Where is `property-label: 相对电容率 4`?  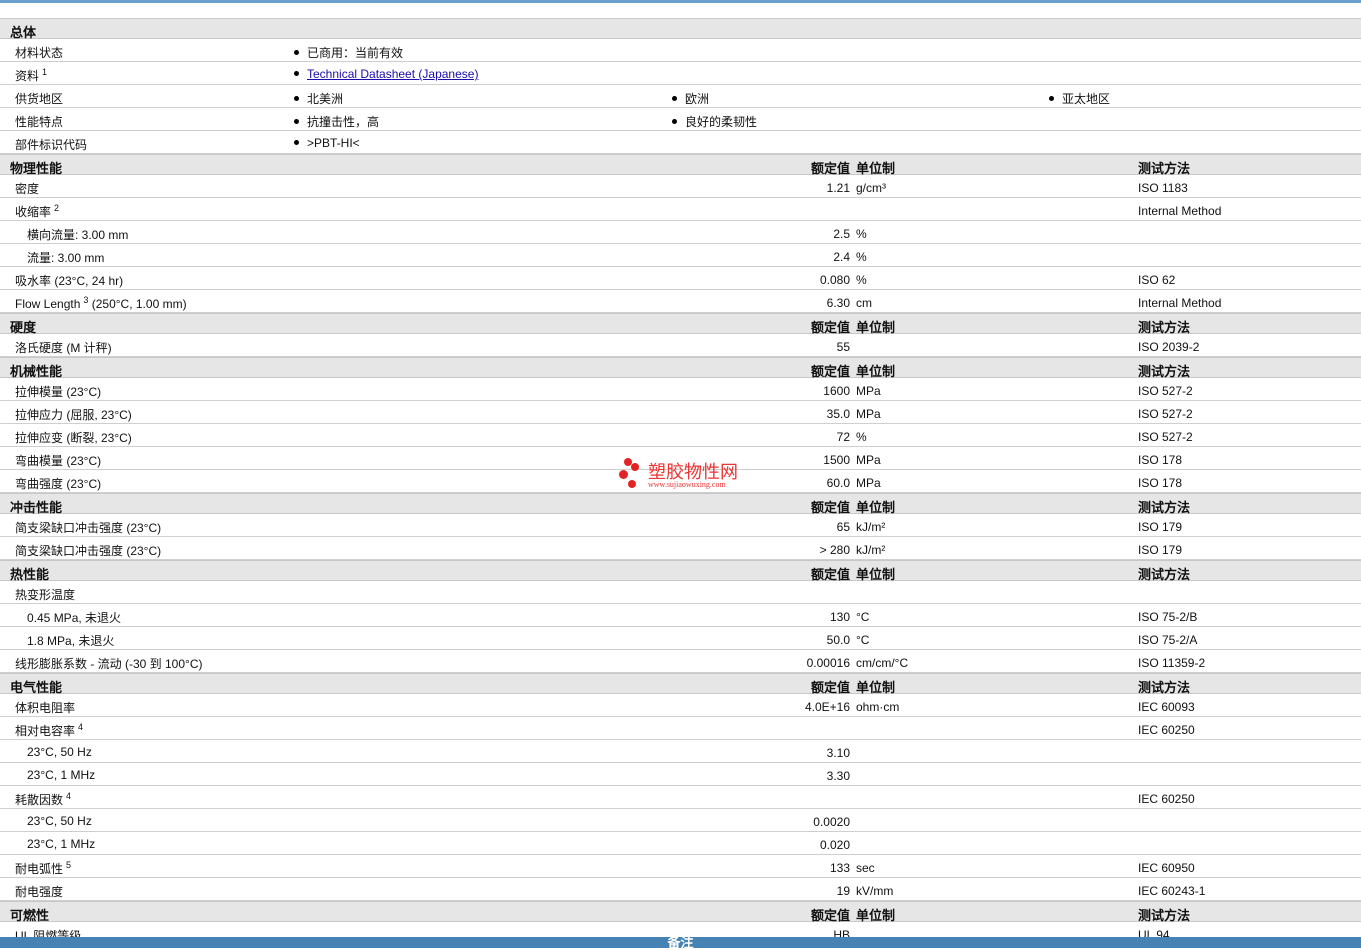 property-label: 相对电容率 4 is located at coordinates (49, 730).